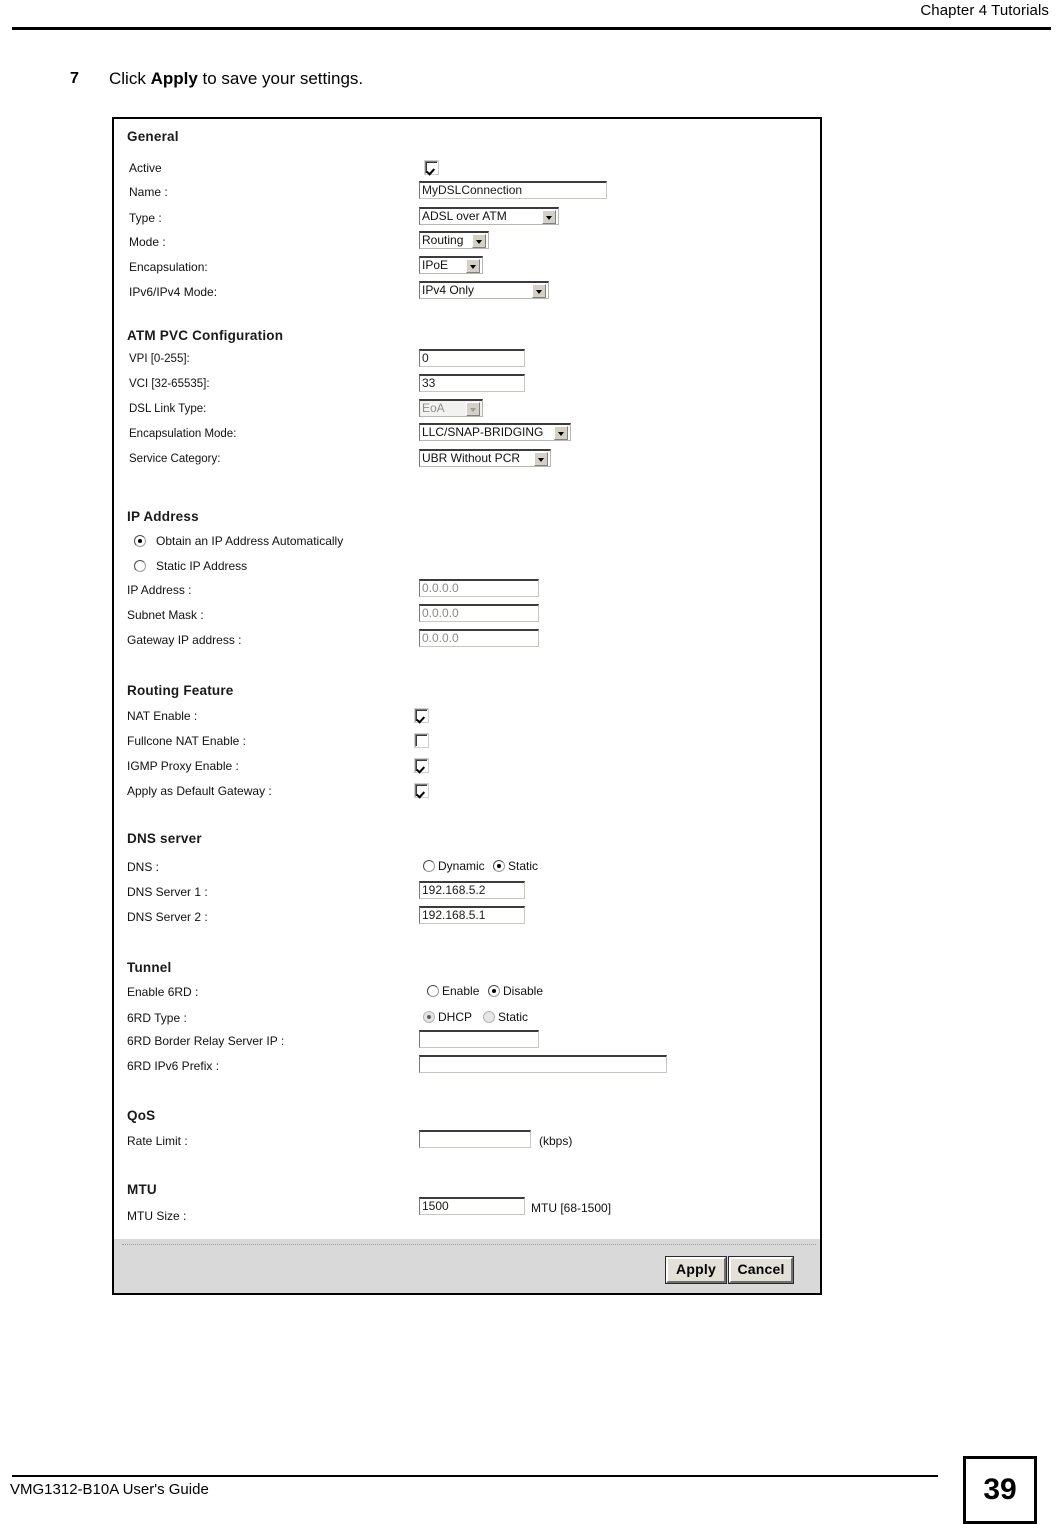 The width and height of the screenshot is (1063, 1524). Describe the element at coordinates (472, 383) in the screenshot. I see `input-vci: 33` at that location.